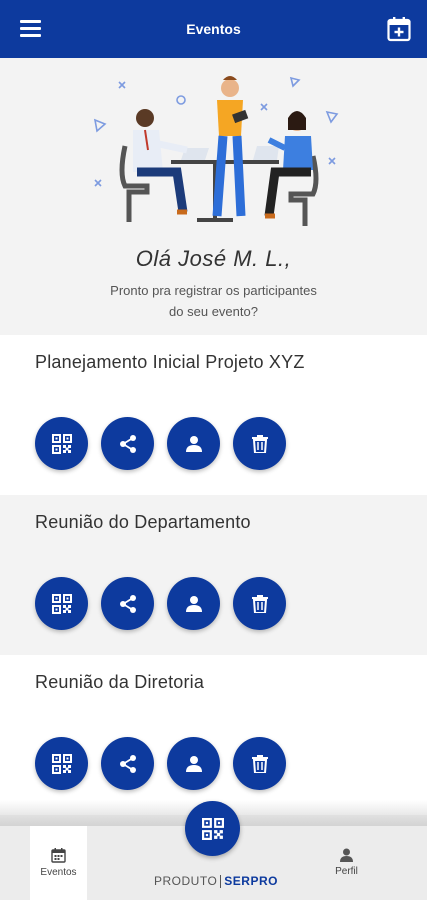  What do you see at coordinates (120, 682) in the screenshot?
I see `event-name: Reunião da Diretoria` at bounding box center [120, 682].